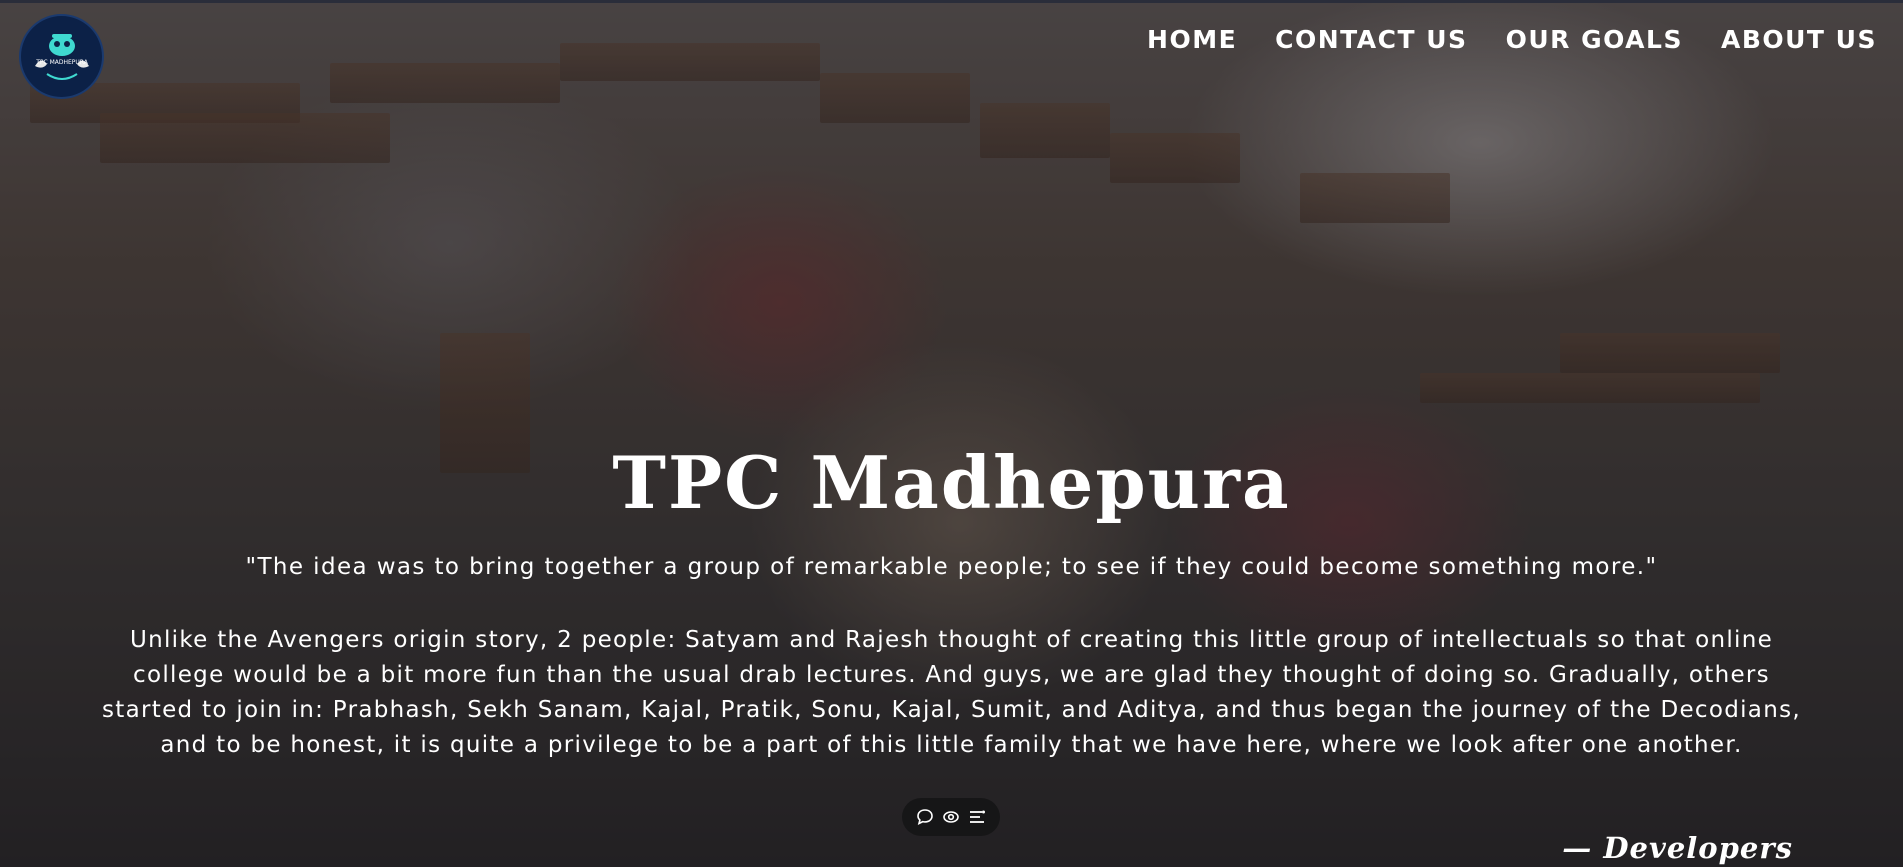  Describe the element at coordinates (1192, 39) in the screenshot. I see `nav-home: HOME` at that location.